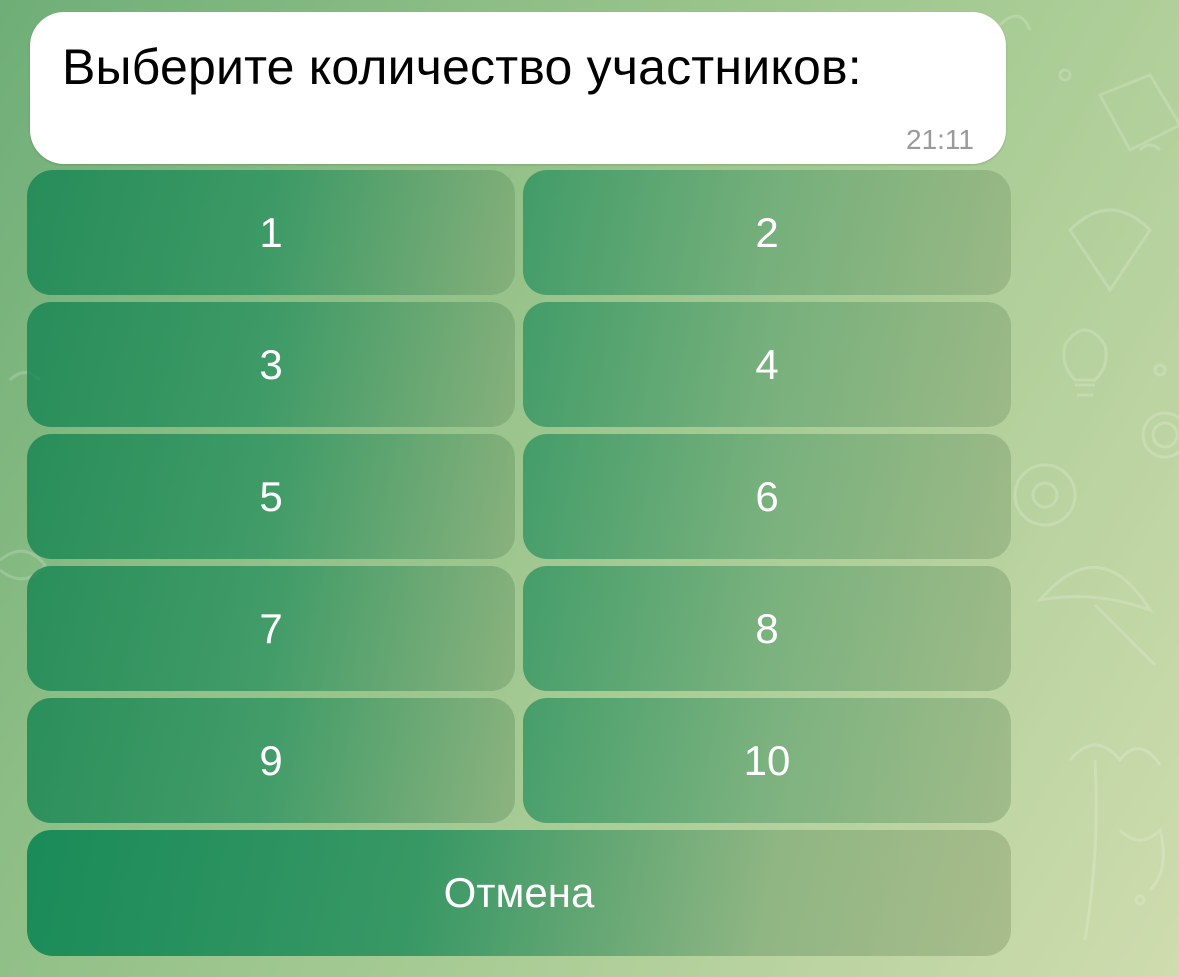 This screenshot has width=1179, height=977. I want to click on message-time: 21:11, so click(940, 139).